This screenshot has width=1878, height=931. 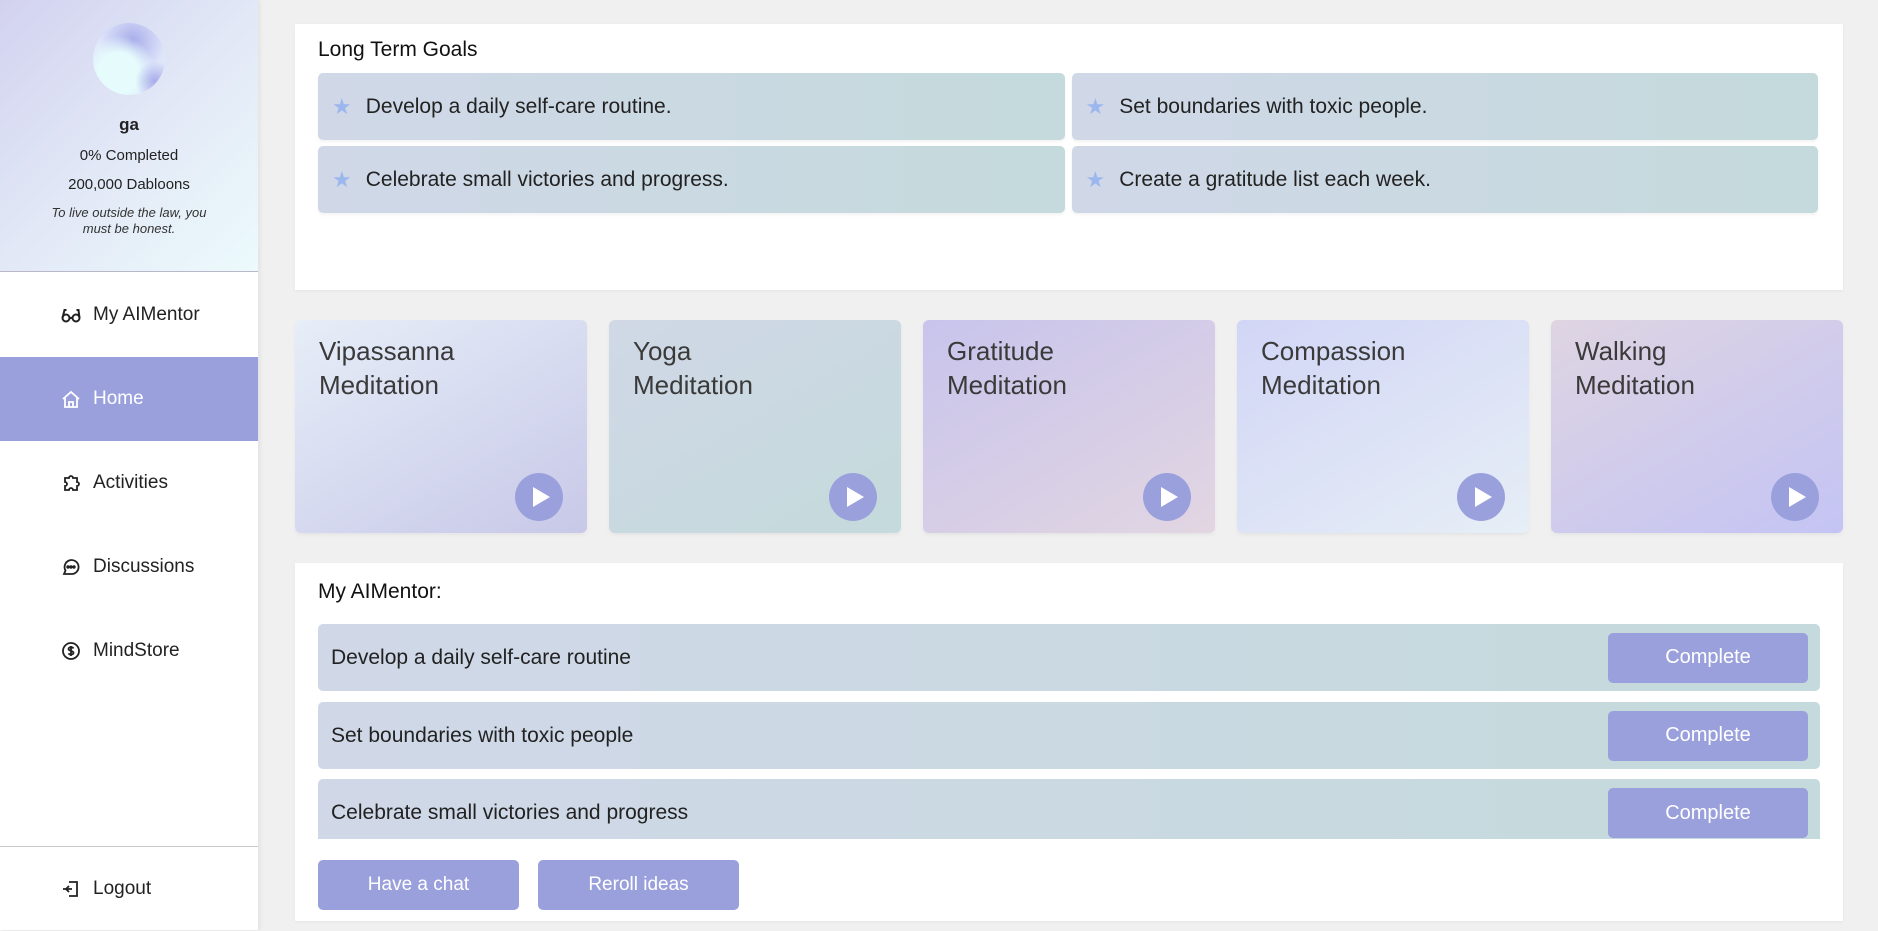 What do you see at coordinates (129, 155) in the screenshot?
I see `completion-status: 0% Completed` at bounding box center [129, 155].